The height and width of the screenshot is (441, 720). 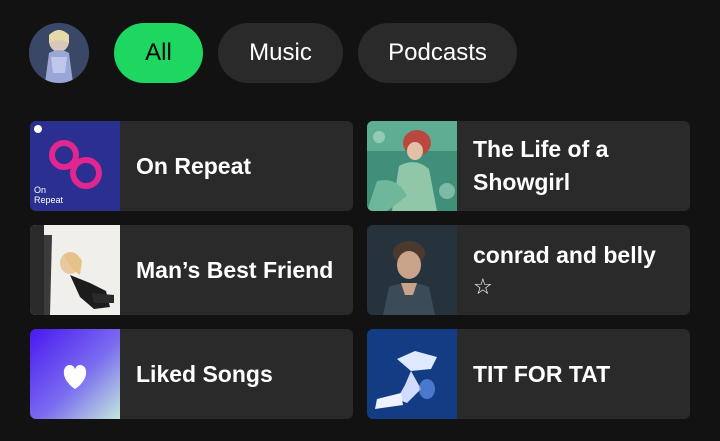 I want to click on chip-music-label: Music, so click(x=280, y=52).